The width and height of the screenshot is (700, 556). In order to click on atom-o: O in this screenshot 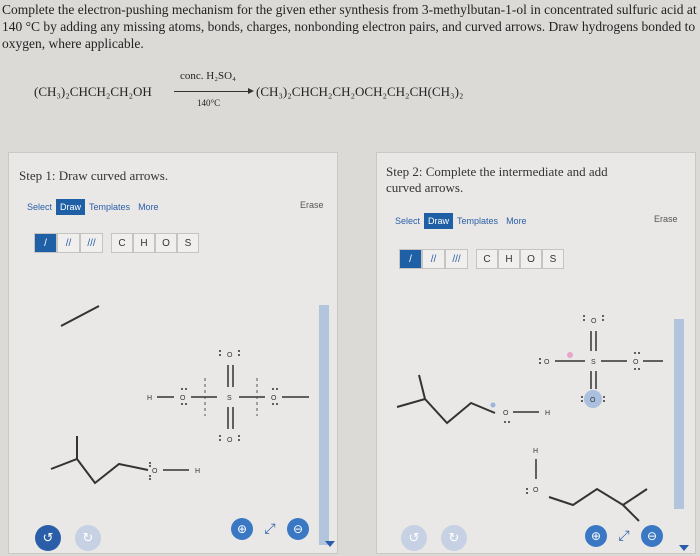, I will do `click(183, 398)`.